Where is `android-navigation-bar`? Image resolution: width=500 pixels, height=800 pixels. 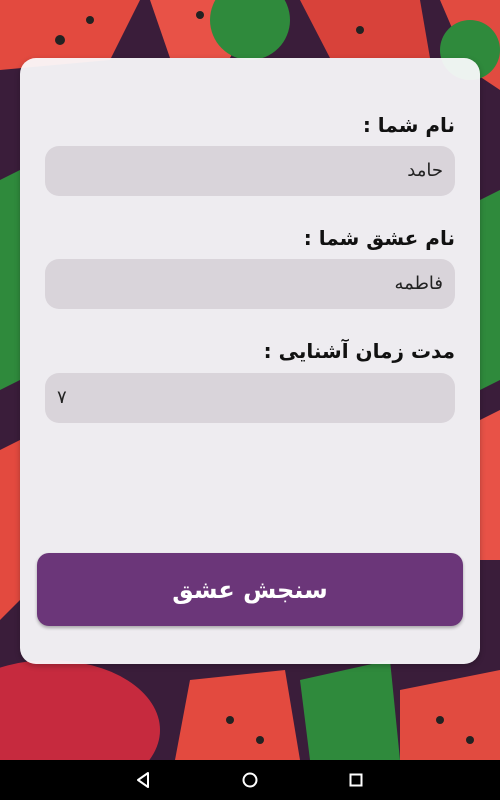
android-navigation-bar is located at coordinates (250, 780).